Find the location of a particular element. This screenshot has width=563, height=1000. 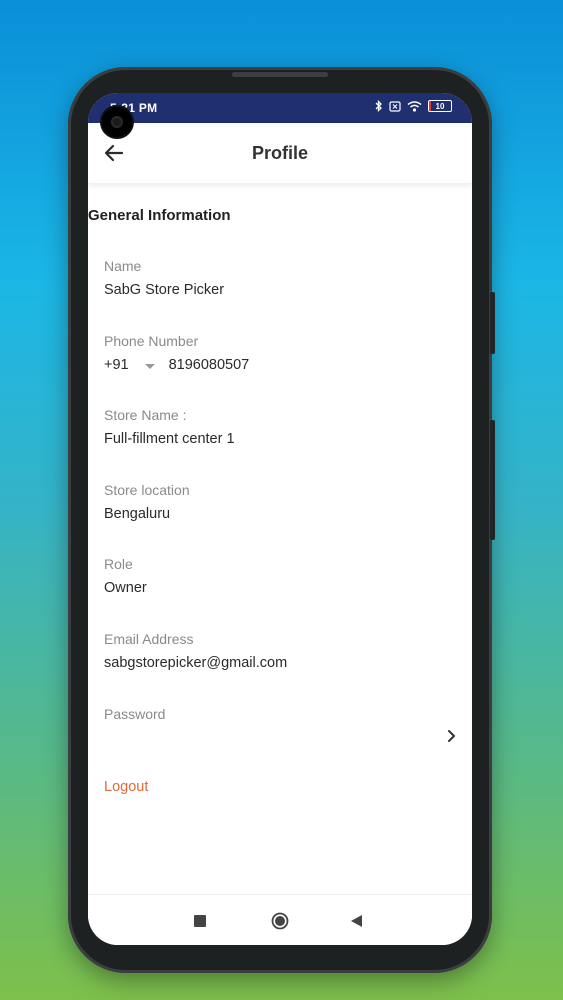

role-field: Role Owner is located at coordinates (274, 576).